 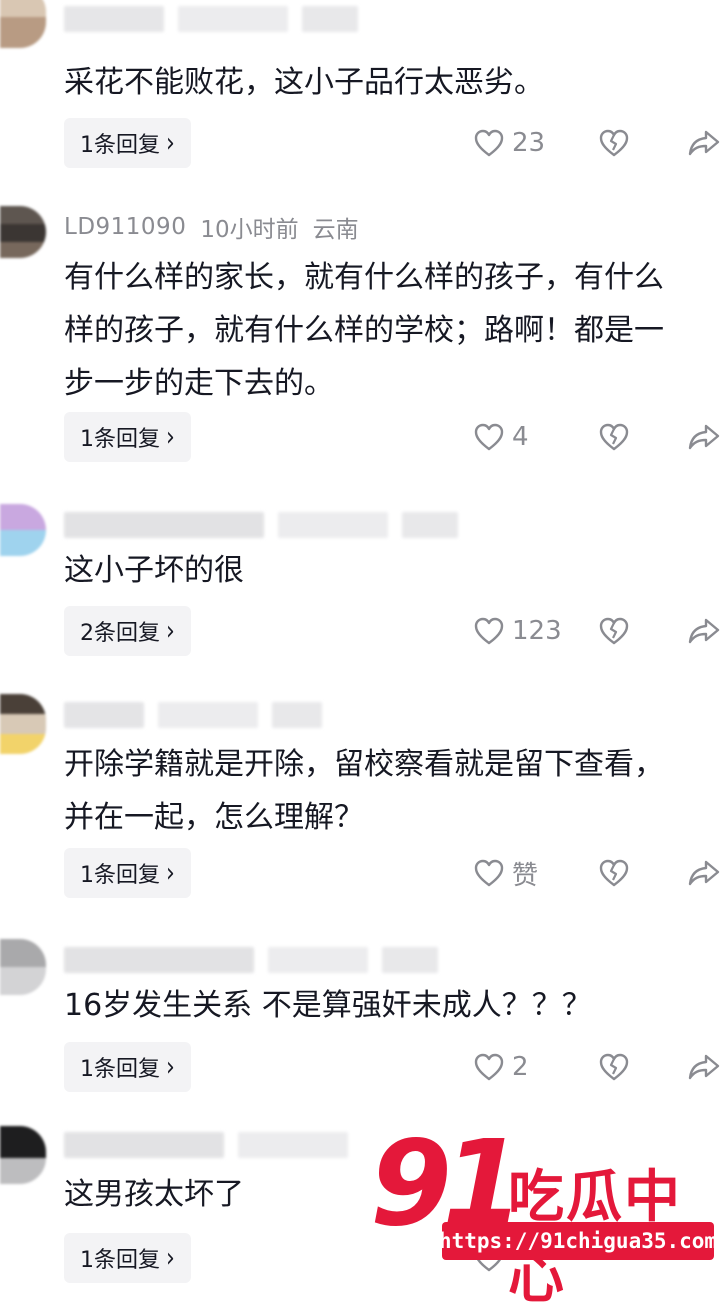 What do you see at coordinates (304, 82) in the screenshot?
I see `comment-text: 采花不能败花，这小子品行太恶劣。` at bounding box center [304, 82].